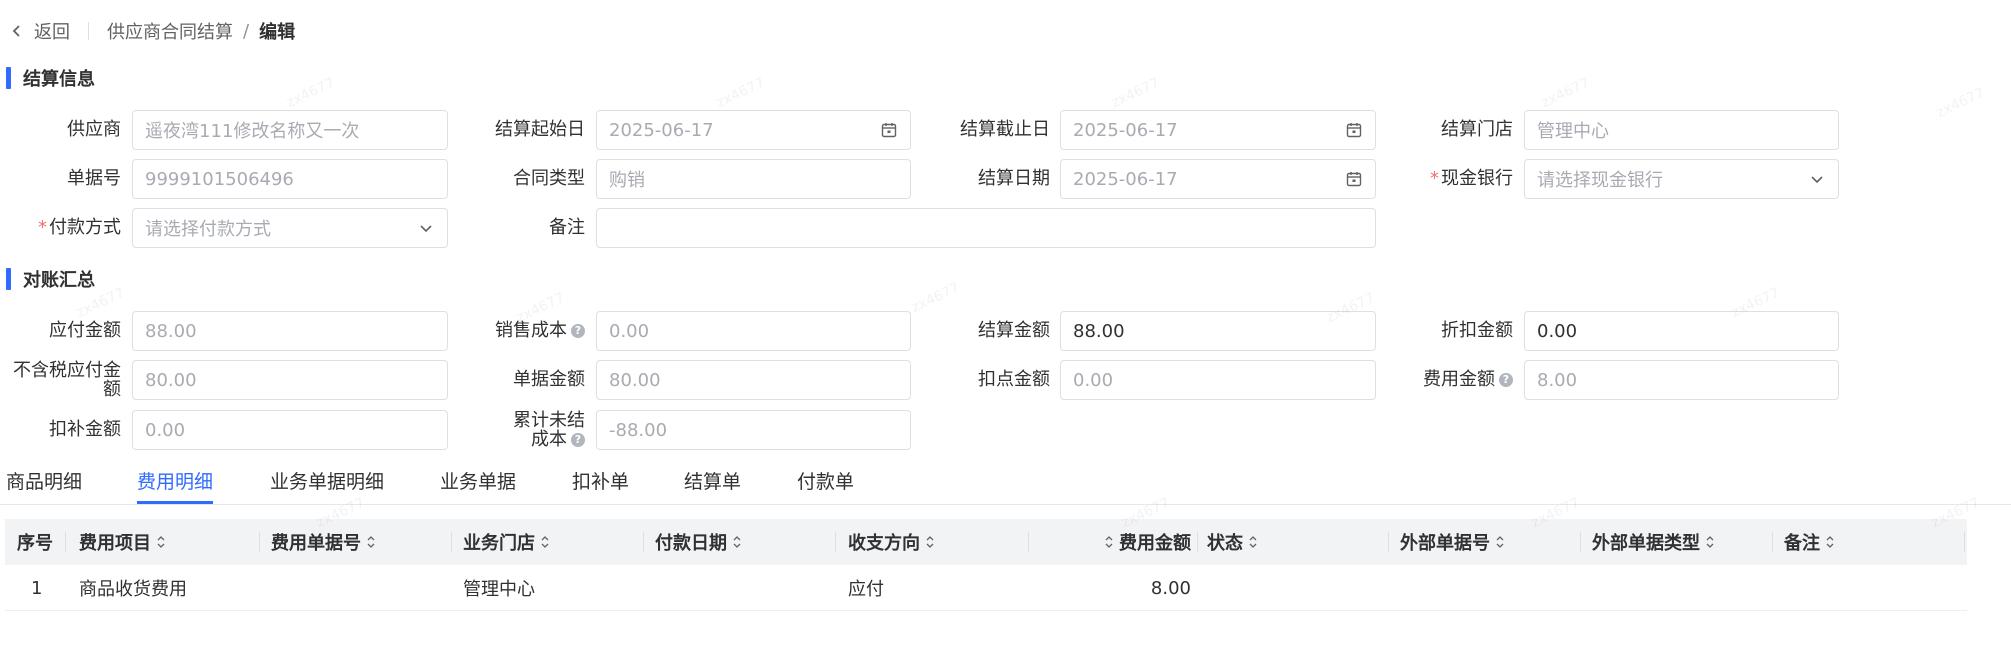  Describe the element at coordinates (1141, 542) in the screenshot. I see `col-amount: 费用金额` at that location.